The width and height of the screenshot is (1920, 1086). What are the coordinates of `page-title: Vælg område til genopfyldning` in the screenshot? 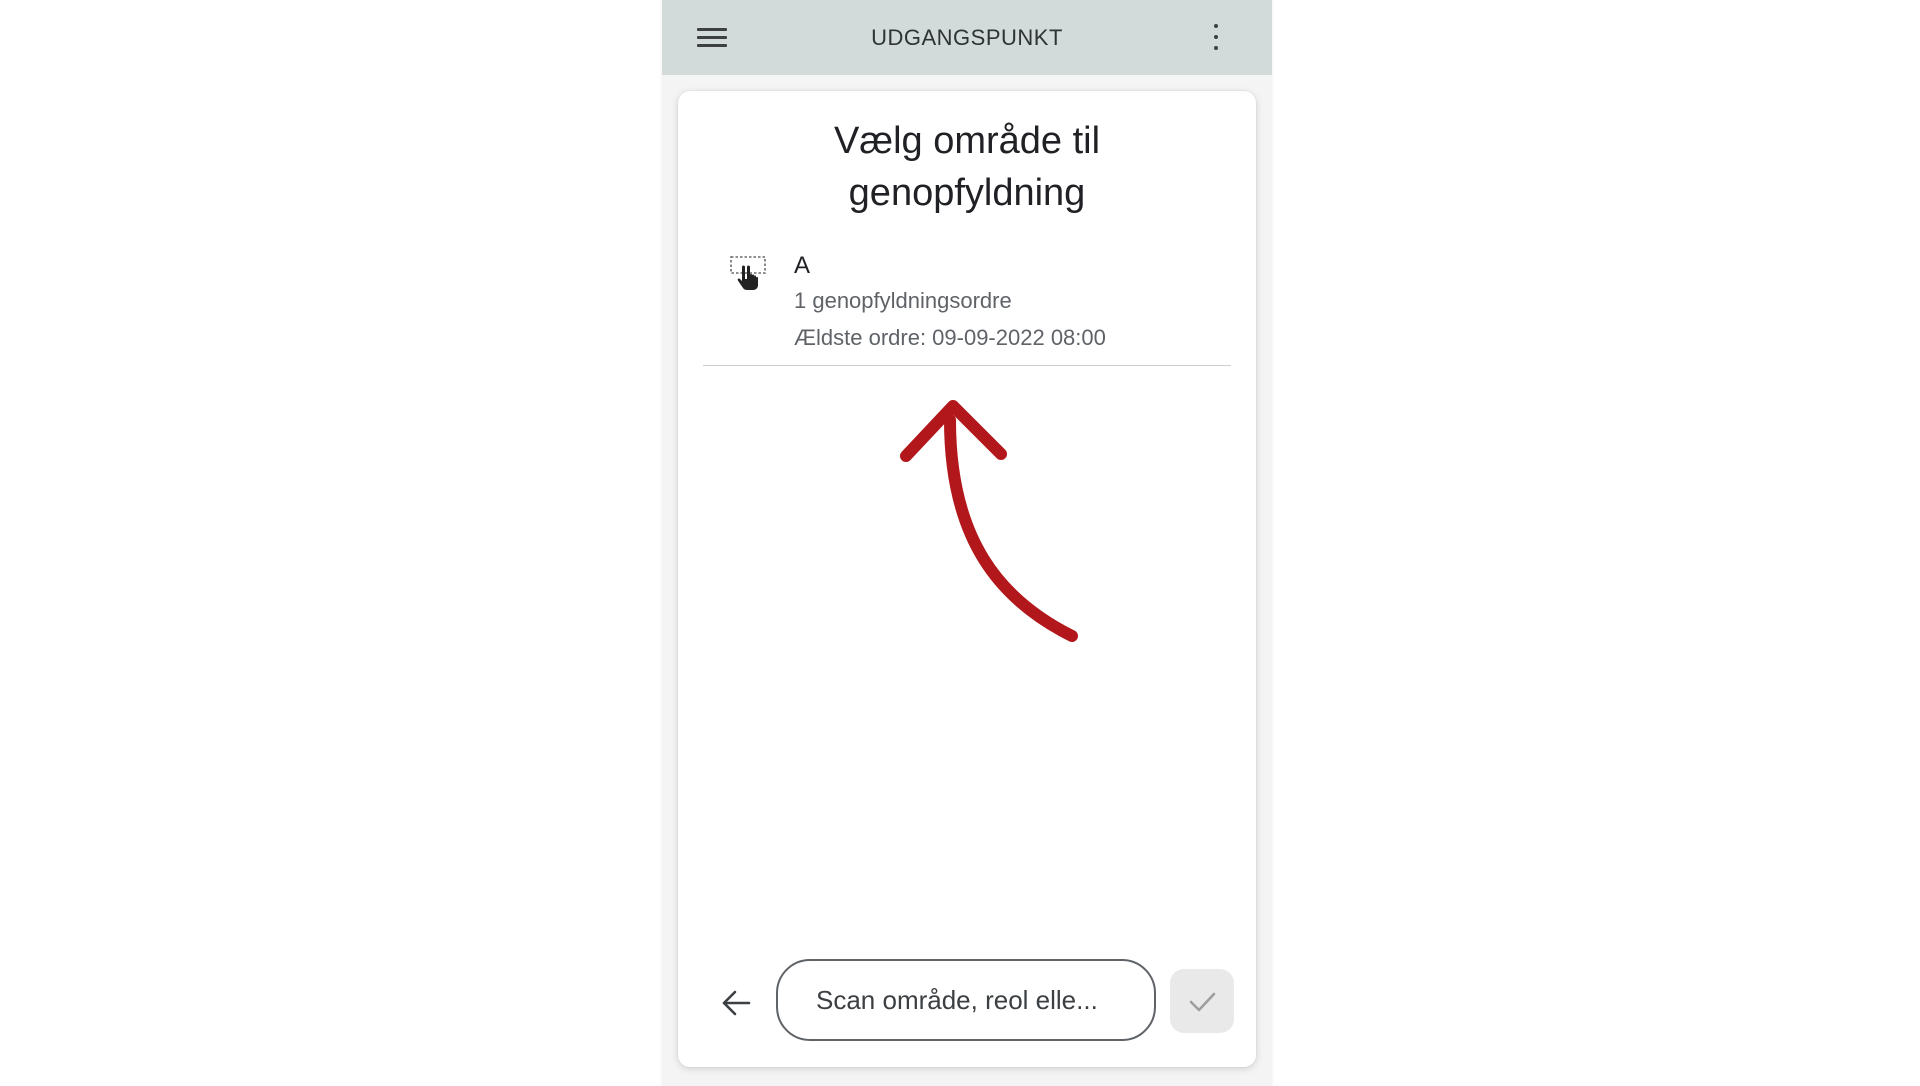 It's located at (967, 167).